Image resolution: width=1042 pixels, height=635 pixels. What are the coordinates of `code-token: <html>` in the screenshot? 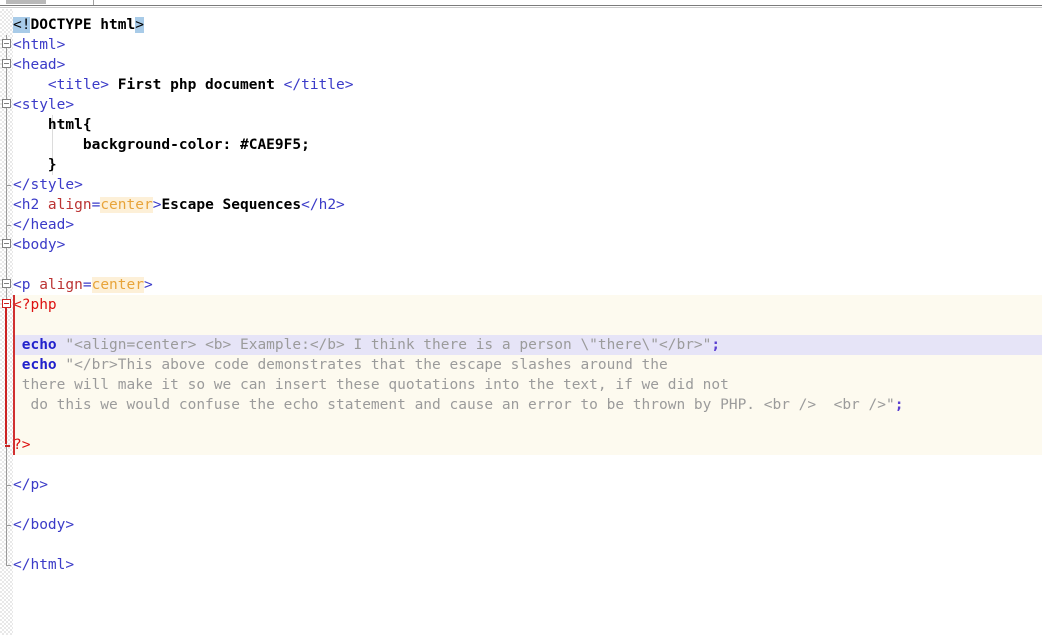 It's located at (39, 45).